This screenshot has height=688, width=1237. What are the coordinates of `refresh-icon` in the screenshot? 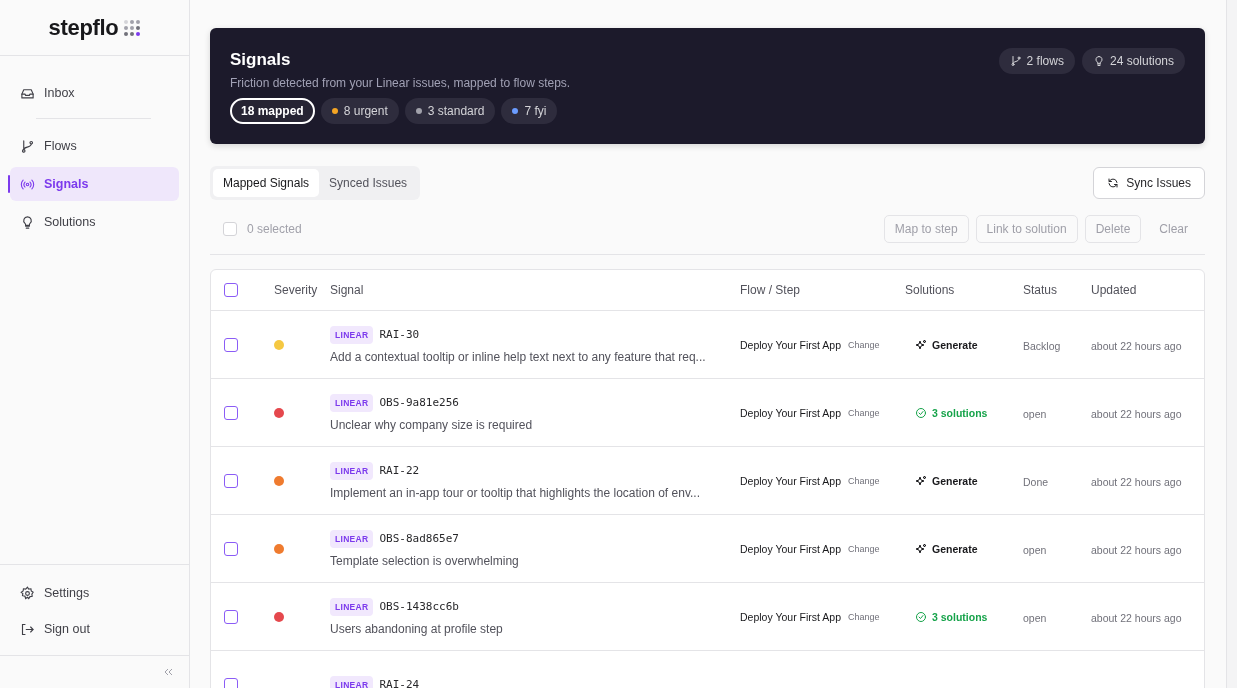 It's located at (1113, 183).